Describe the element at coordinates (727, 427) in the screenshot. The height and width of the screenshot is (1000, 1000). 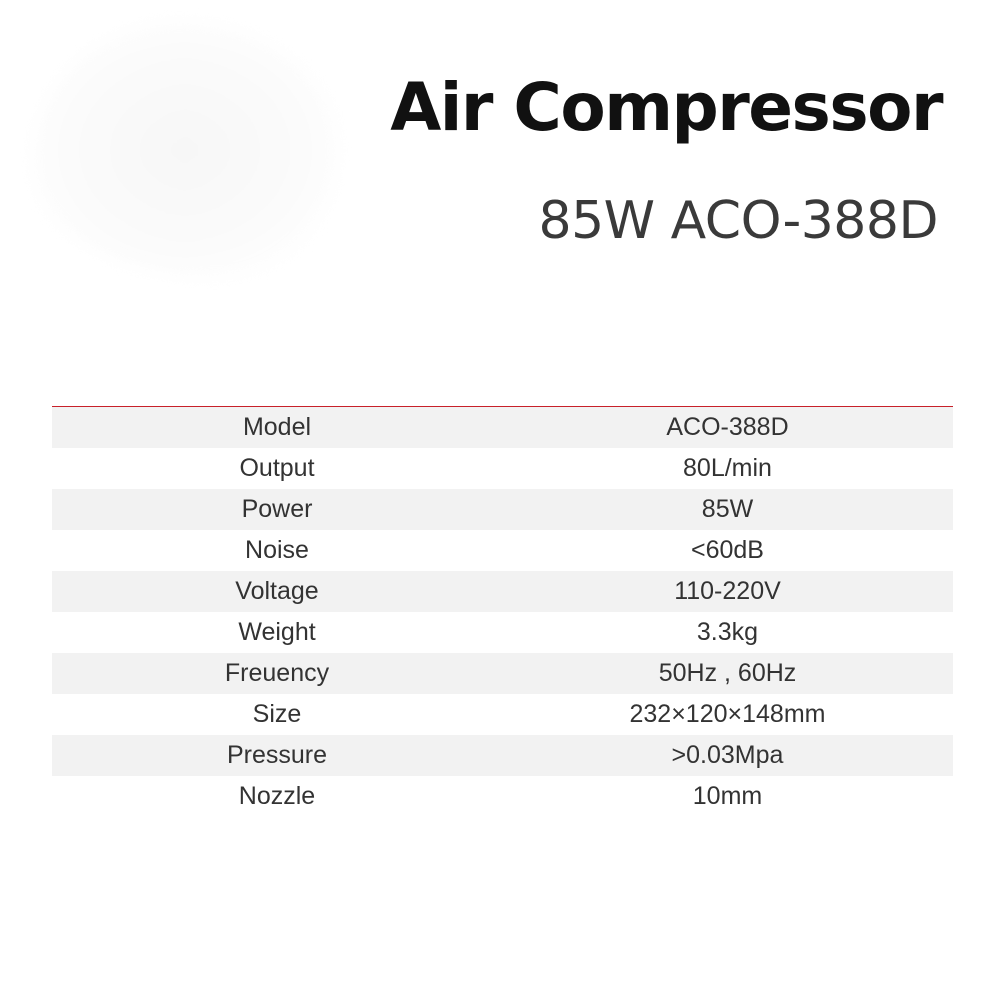
I see `spec-value: ACO-388D` at that location.